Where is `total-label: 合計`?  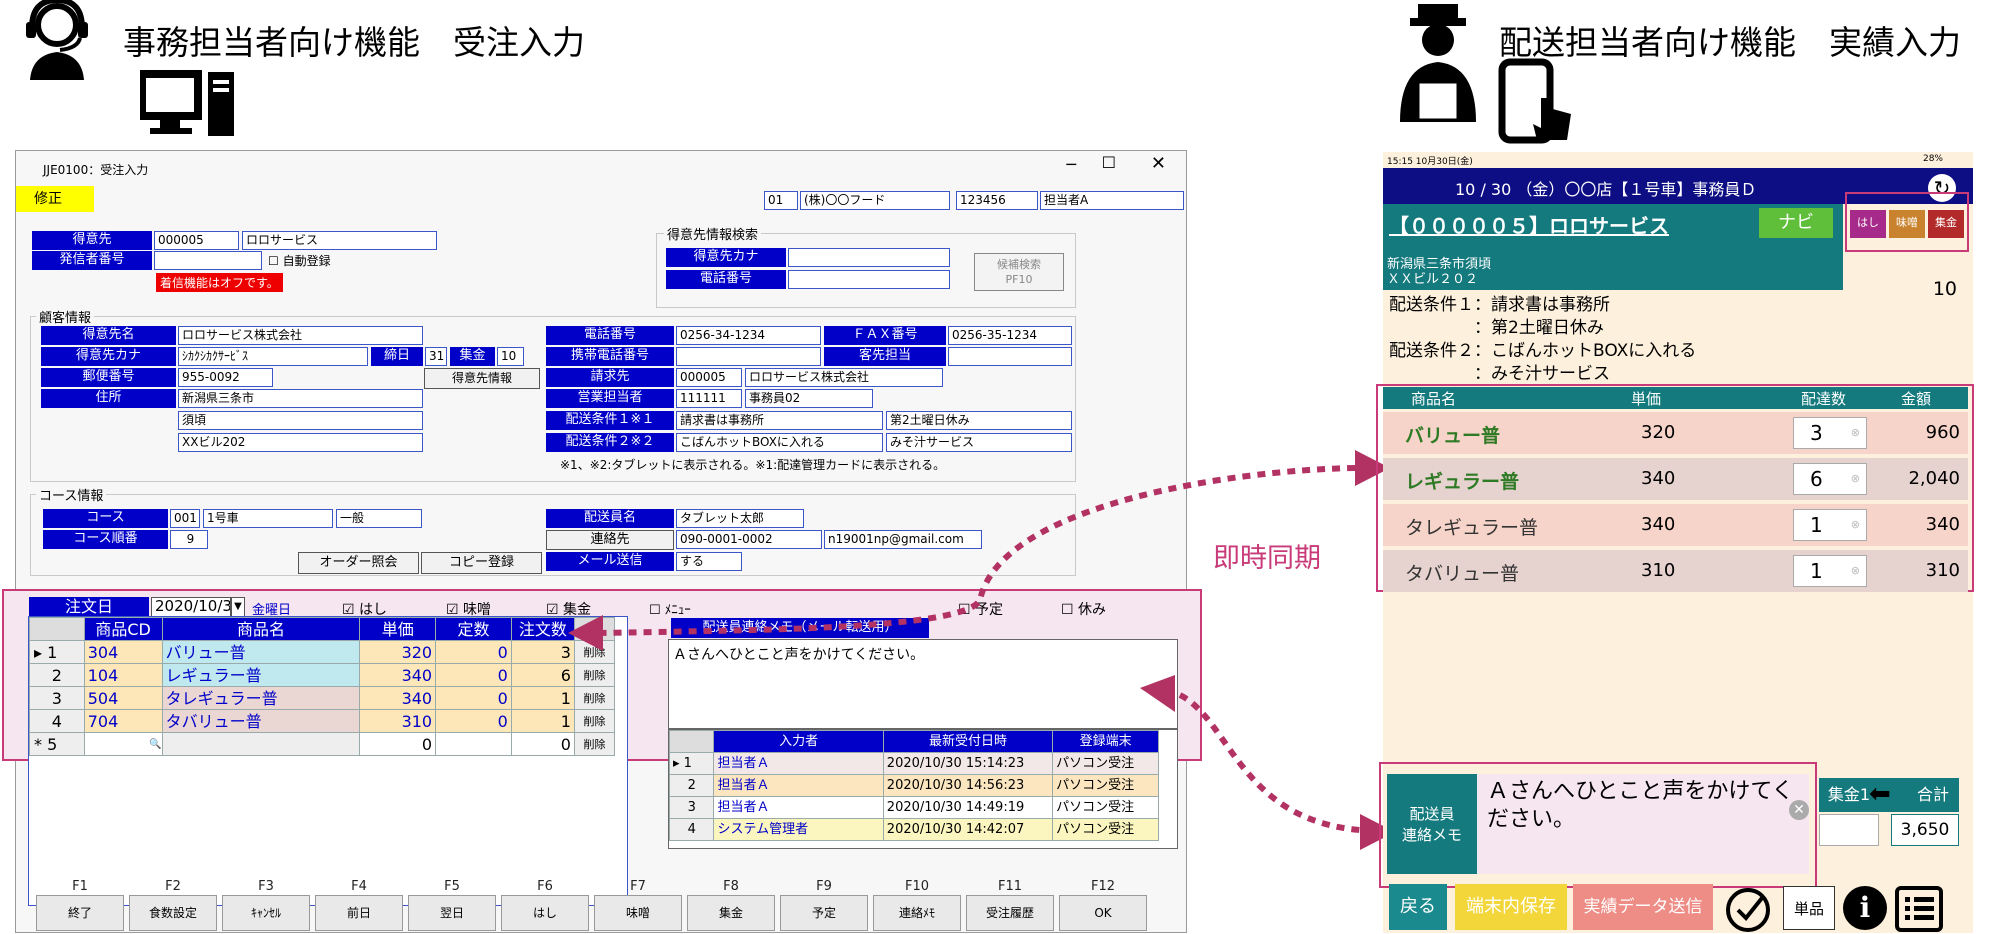 total-label: 合計 is located at coordinates (1919, 795).